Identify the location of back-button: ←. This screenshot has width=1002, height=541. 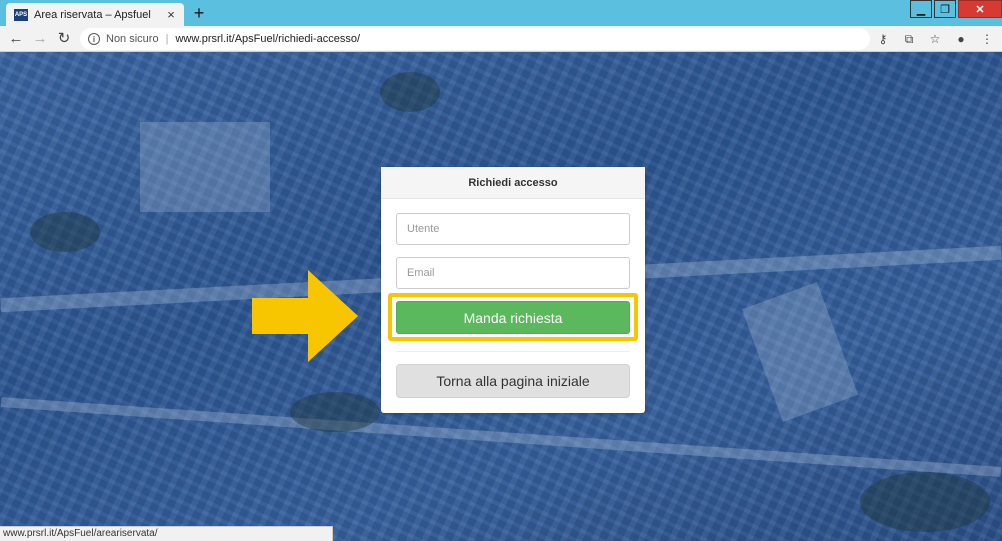
(16, 39).